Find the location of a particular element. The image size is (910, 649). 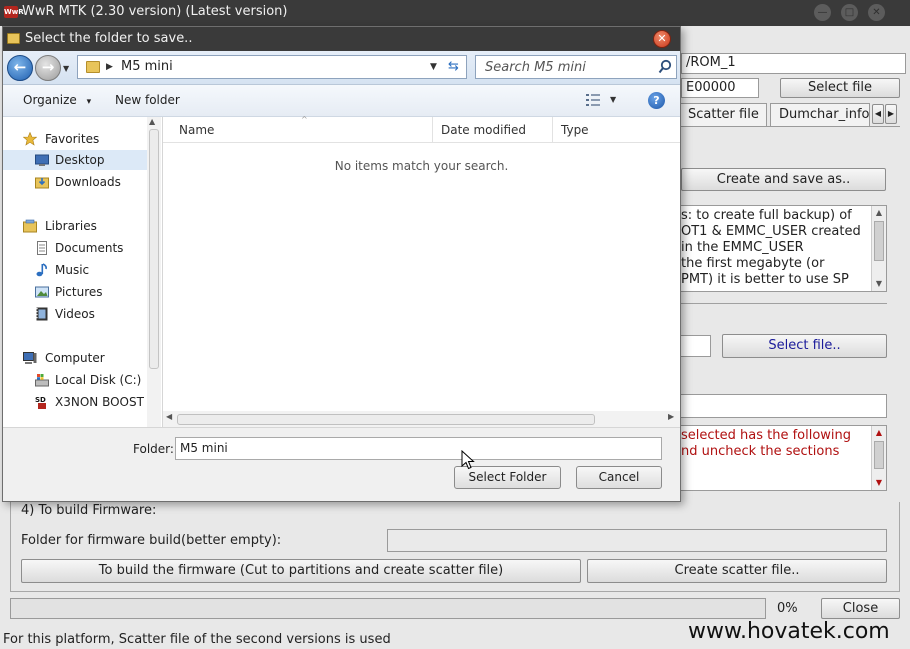

dialog-titlebar: Select the folder to save.. ✕ is located at coordinates (341, 39).